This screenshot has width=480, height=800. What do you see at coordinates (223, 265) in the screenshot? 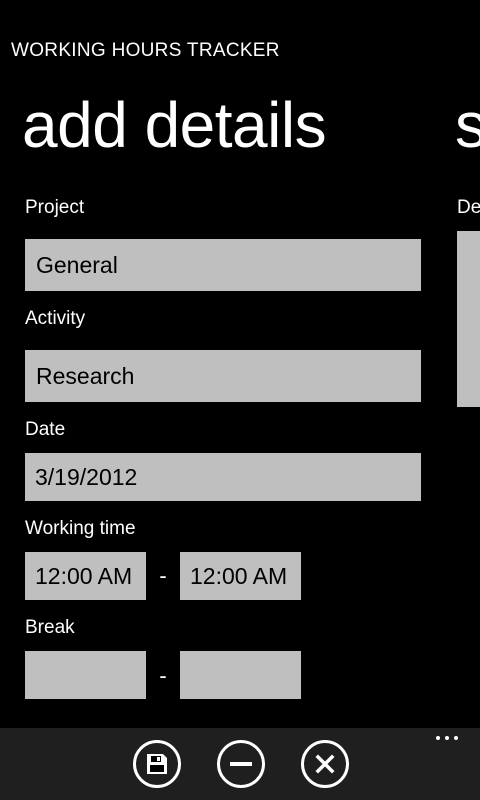
I see `project-field: General` at bounding box center [223, 265].